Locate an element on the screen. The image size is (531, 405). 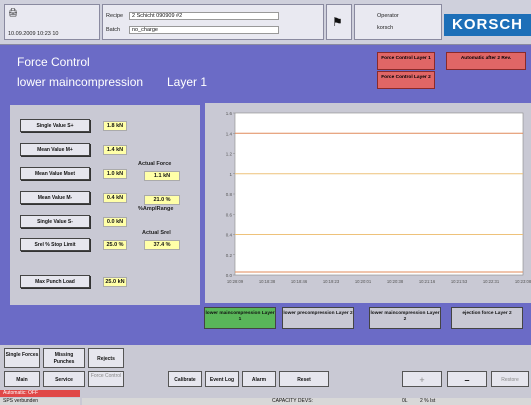
amplrange-label: %AmplRange is located at coordinates (156, 209).